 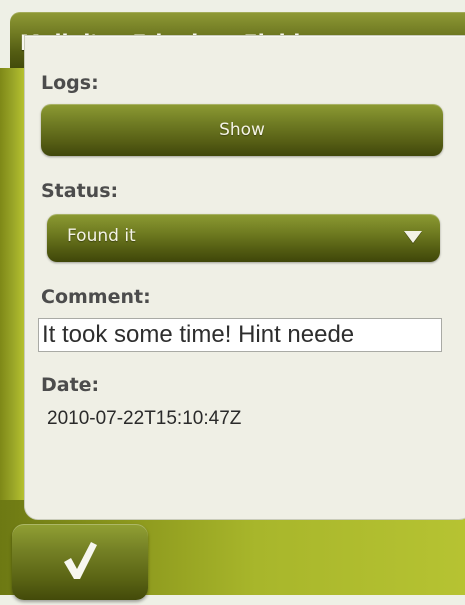 I want to click on check-icon, so click(x=80, y=560).